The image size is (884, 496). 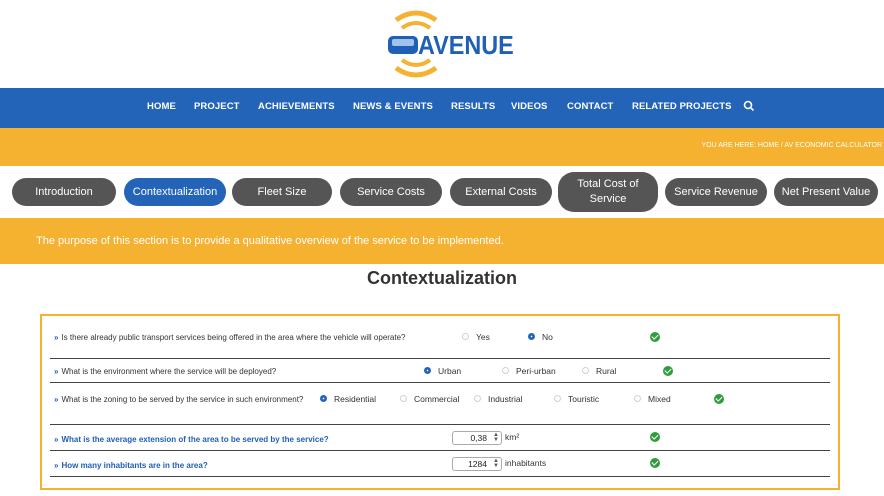 I want to click on radio-peri-urban, so click(x=505, y=370).